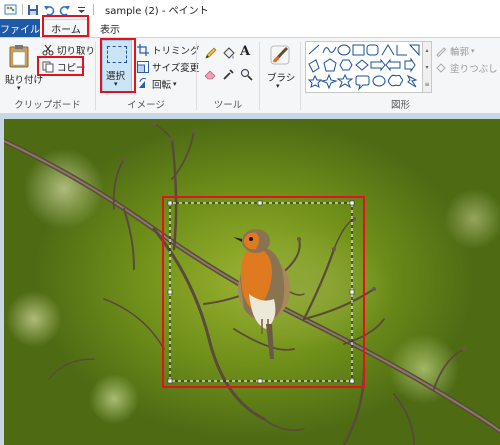  Describe the element at coordinates (460, 52) in the screenshot. I see `outline-label: 輪郭` at that location.